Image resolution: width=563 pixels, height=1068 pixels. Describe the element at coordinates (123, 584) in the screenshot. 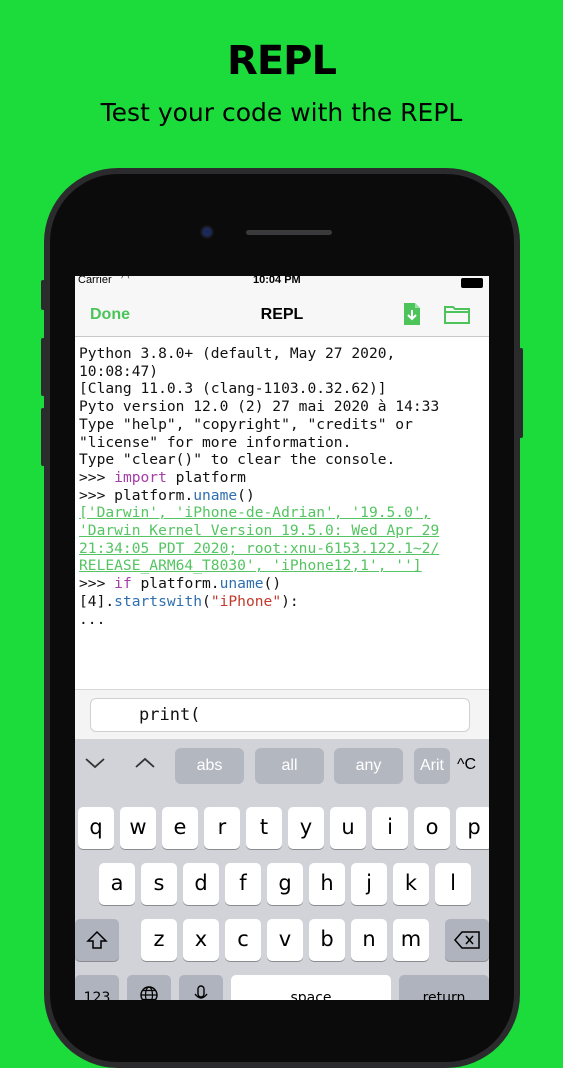

I see `keyword-if: if` at that location.